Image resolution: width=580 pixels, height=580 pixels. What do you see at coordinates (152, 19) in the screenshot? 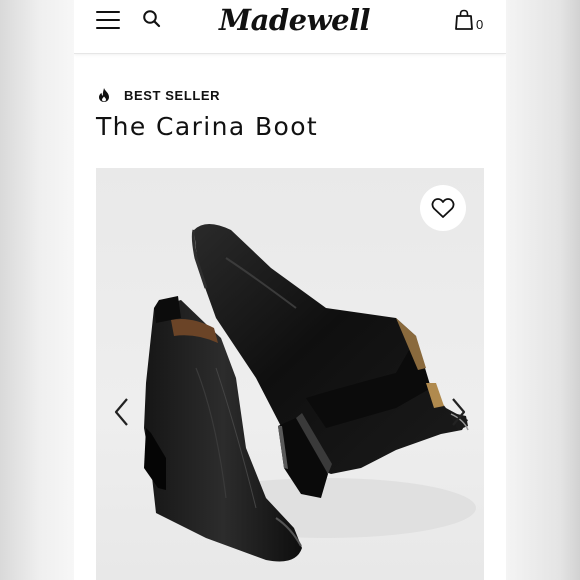
I see `search-icon` at bounding box center [152, 19].